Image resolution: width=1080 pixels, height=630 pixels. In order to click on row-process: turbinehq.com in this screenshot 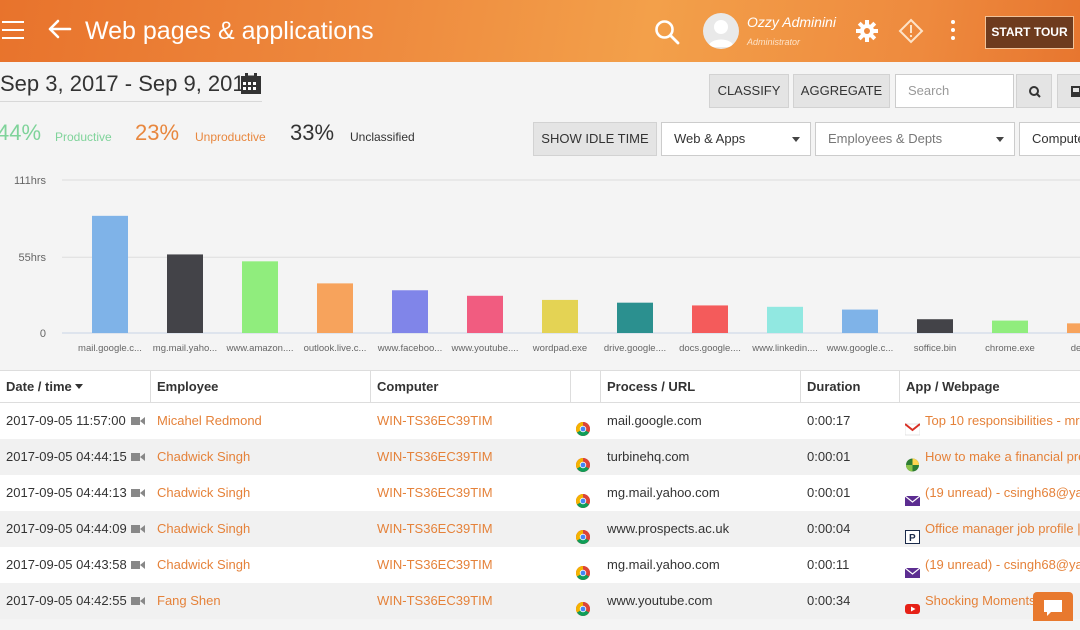, I will do `click(648, 456)`.